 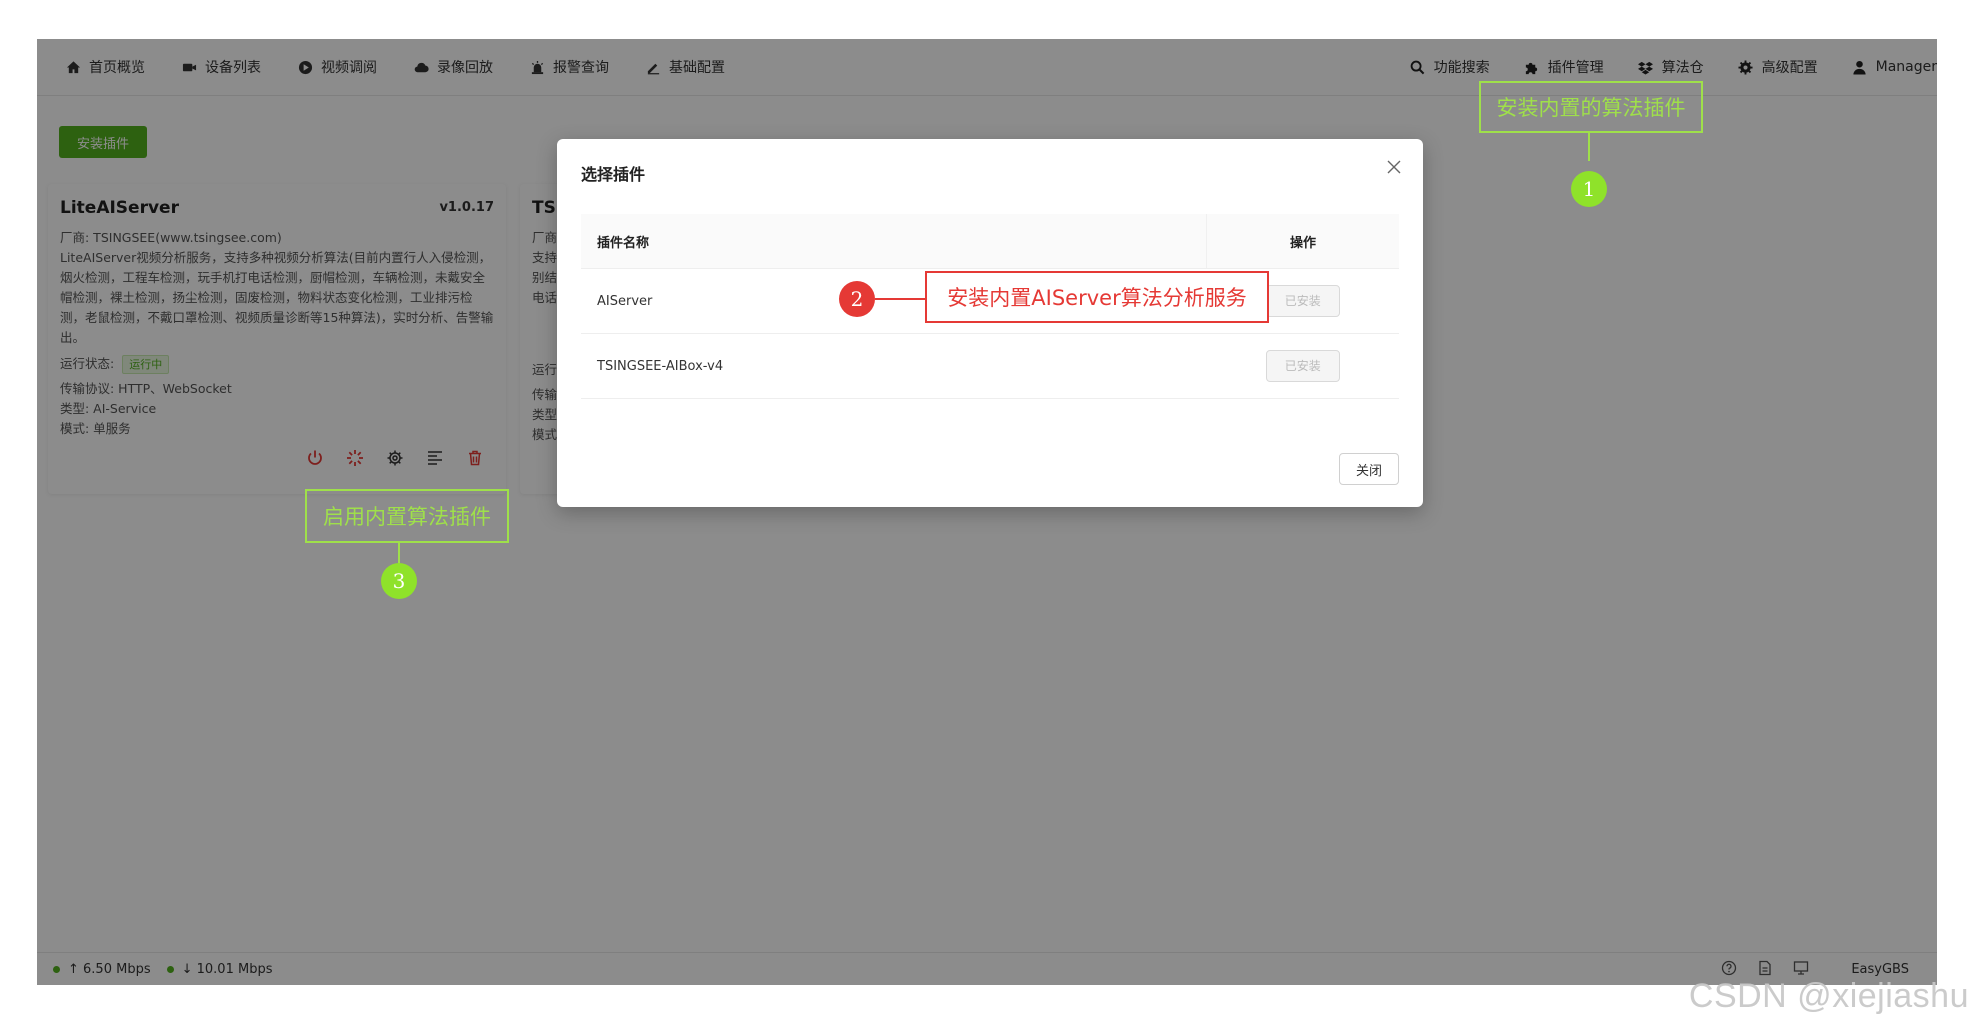 What do you see at coordinates (894, 366) in the screenshot?
I see `plugin-name-cell: TSINGSEE-AIBox-v4` at bounding box center [894, 366].